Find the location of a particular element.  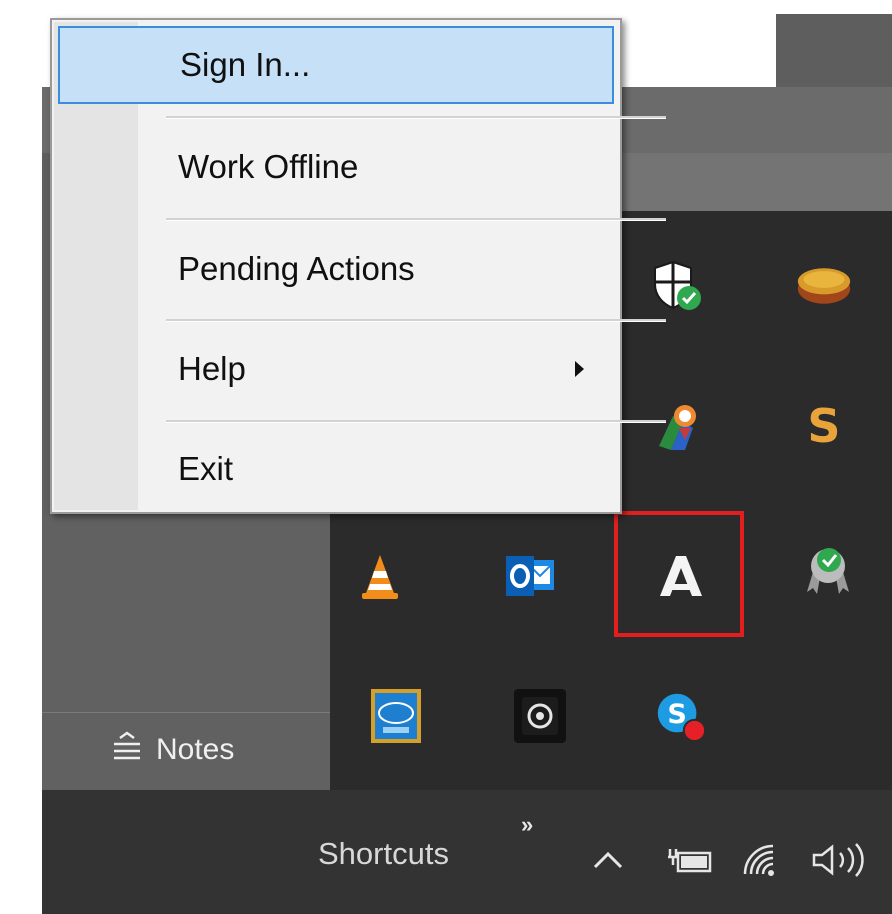

windows-defender-shield-icon is located at coordinates (678, 286).